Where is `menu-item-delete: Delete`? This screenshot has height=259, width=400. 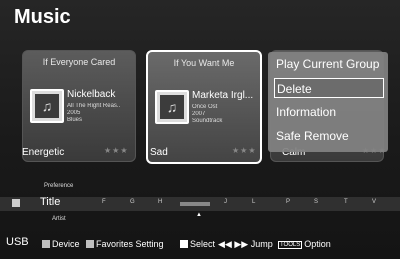
menu-item-delete: Delete is located at coordinates (329, 88).